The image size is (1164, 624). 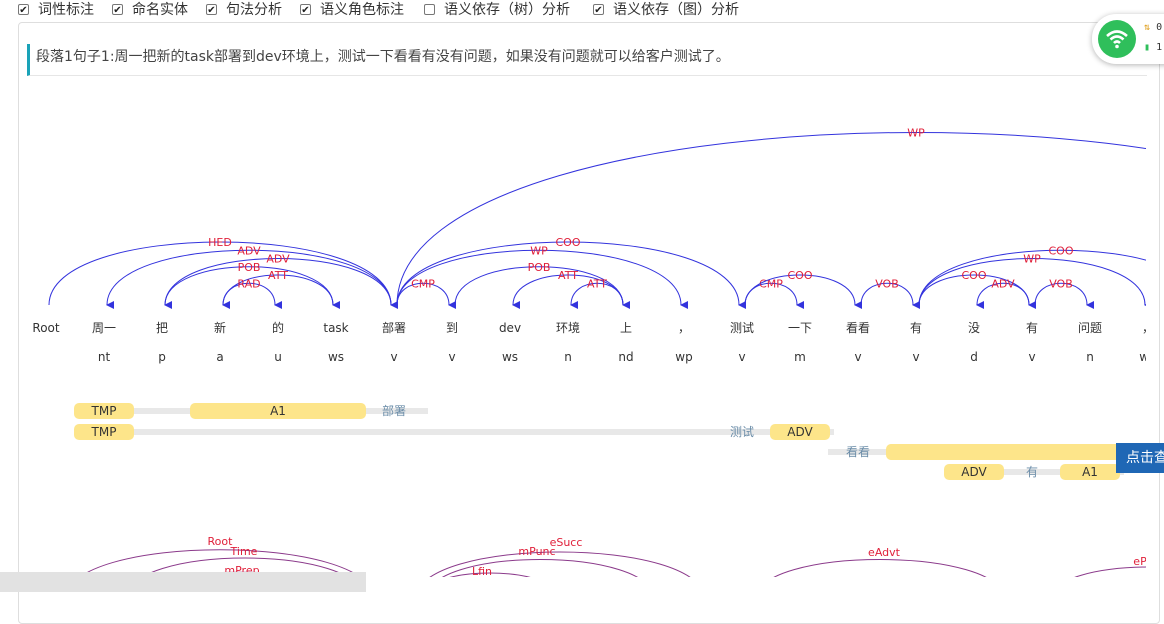 What do you see at coordinates (1140, 561) in the screenshot?
I see `semantic-arc-label: eP` at bounding box center [1140, 561].